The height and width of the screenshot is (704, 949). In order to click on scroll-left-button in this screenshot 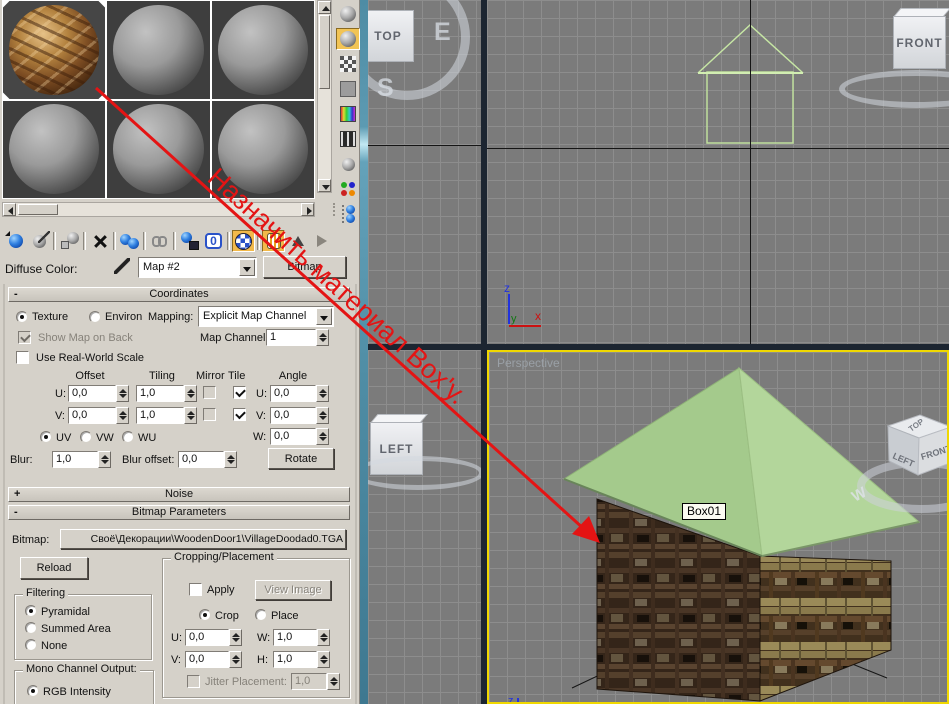, I will do `click(9, 209)`.